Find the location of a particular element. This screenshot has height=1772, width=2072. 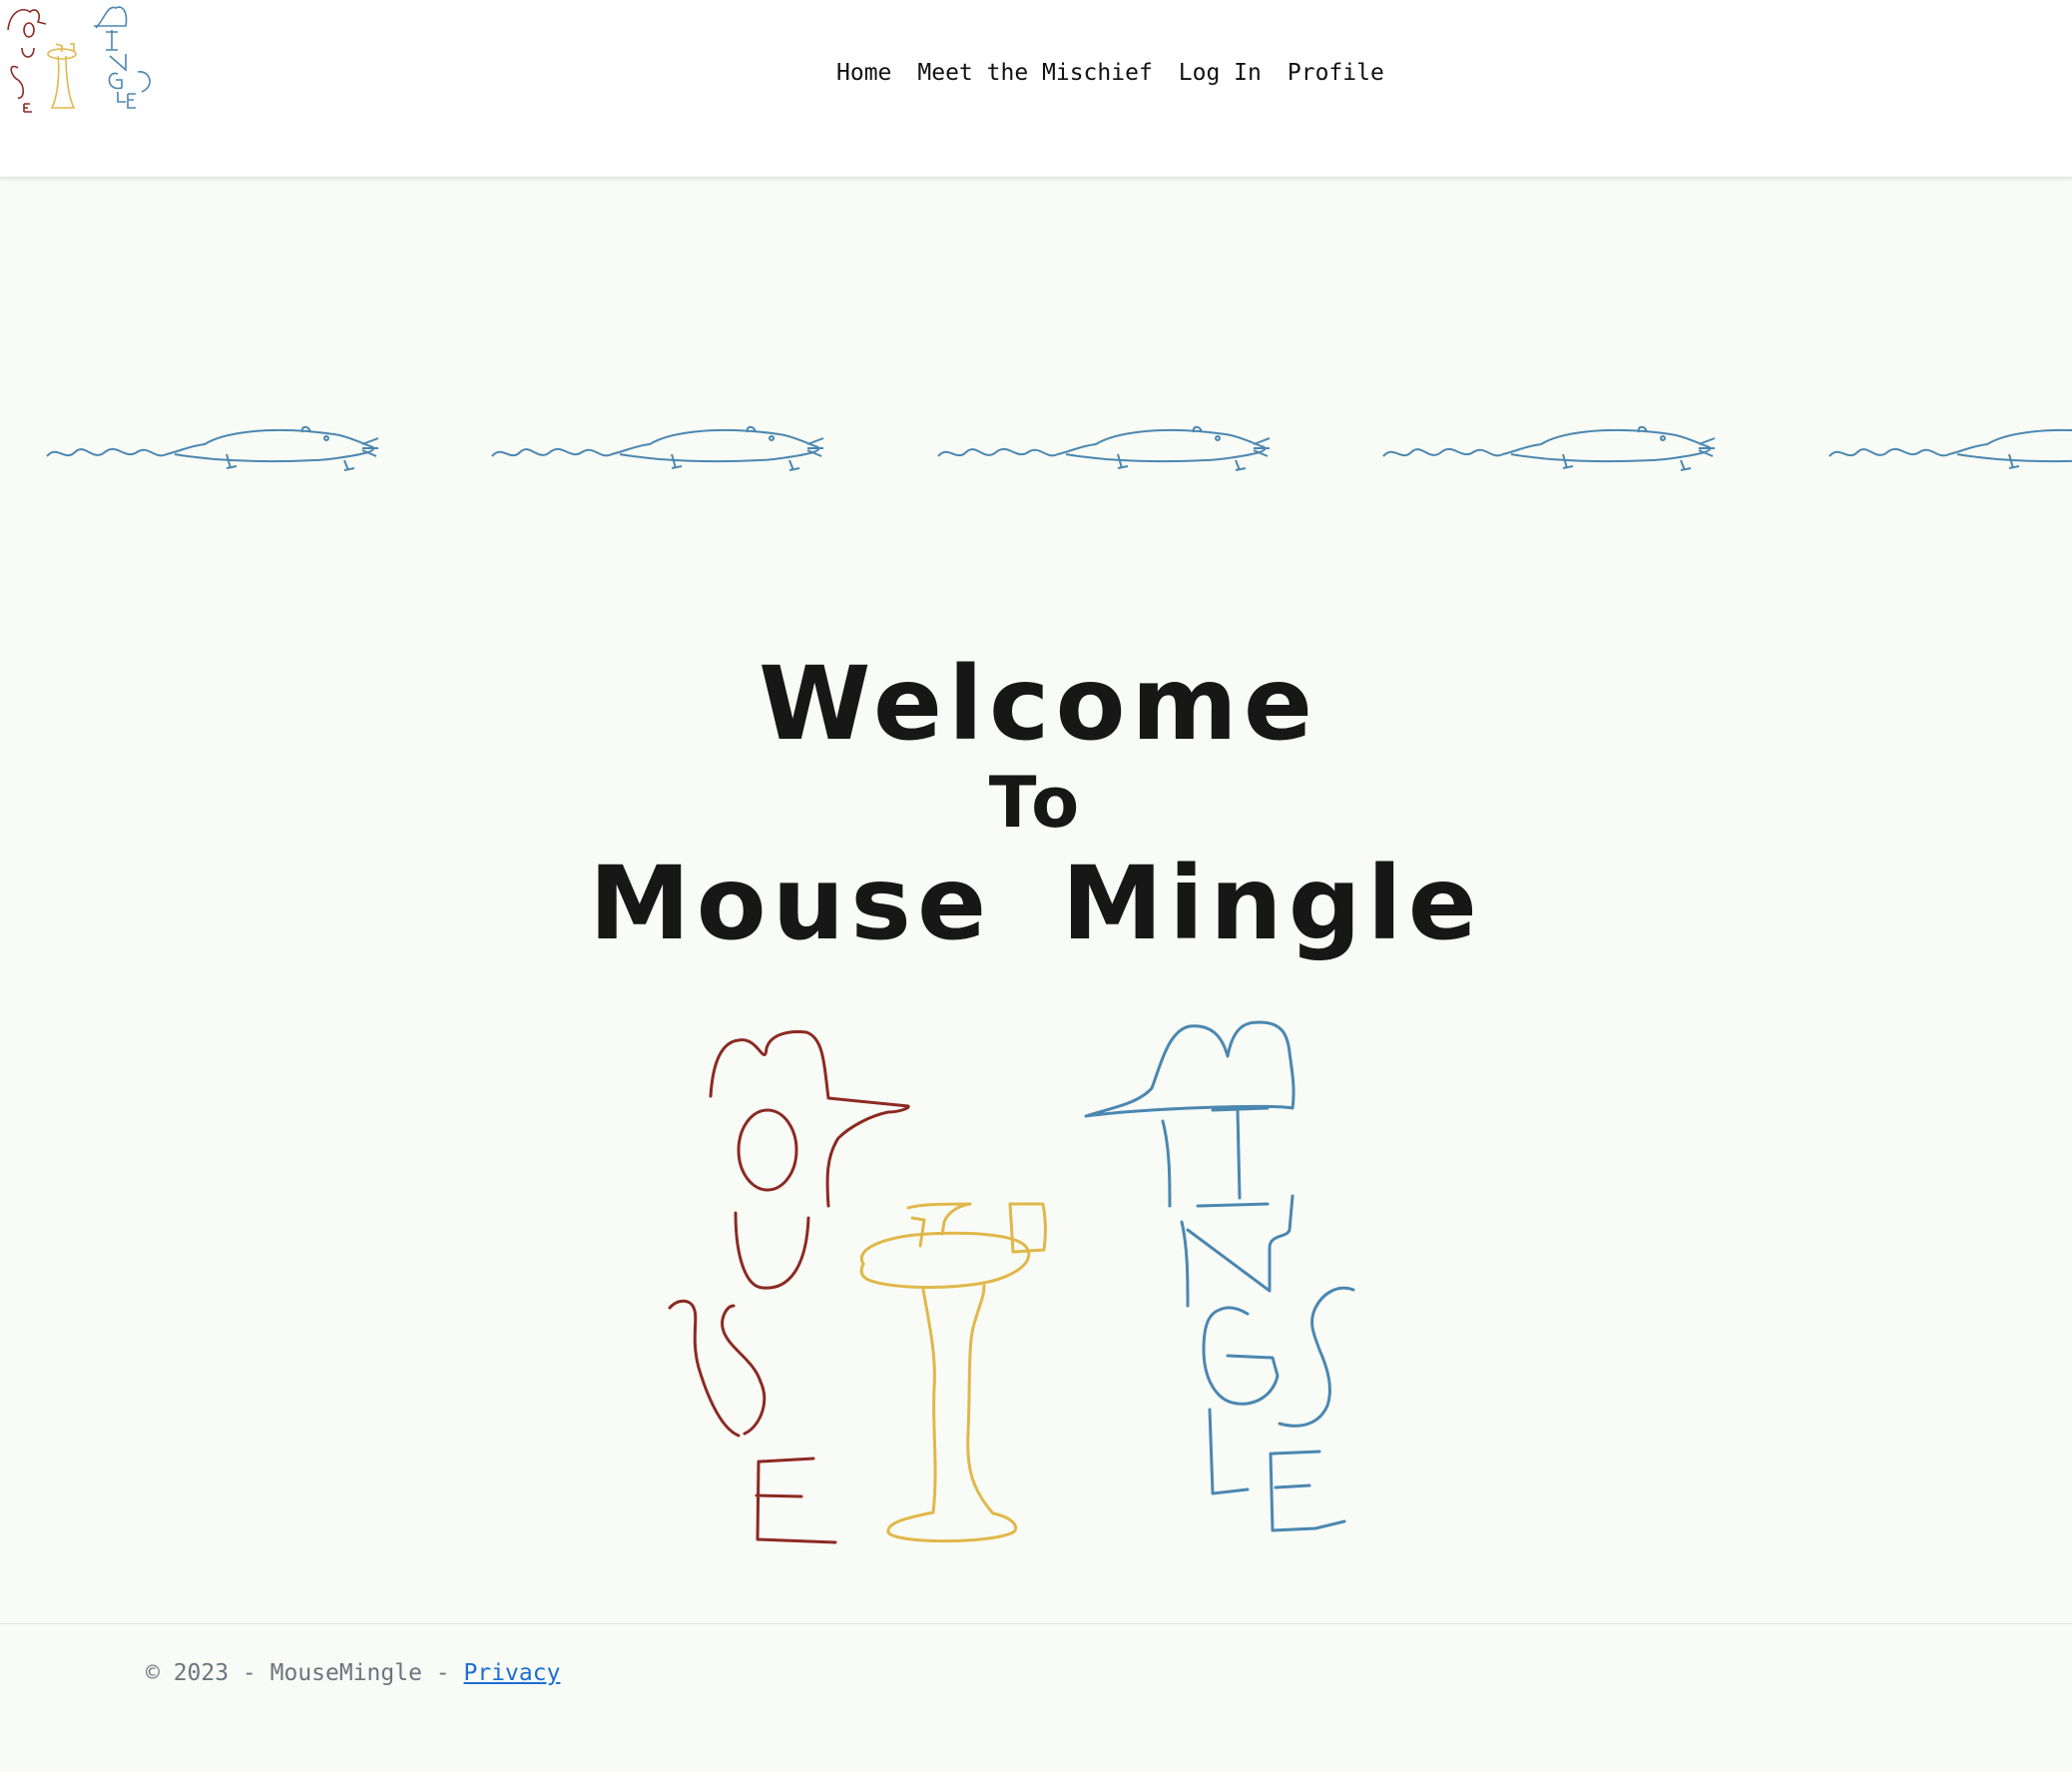

welcome-line: Welcome is located at coordinates (1038, 704).